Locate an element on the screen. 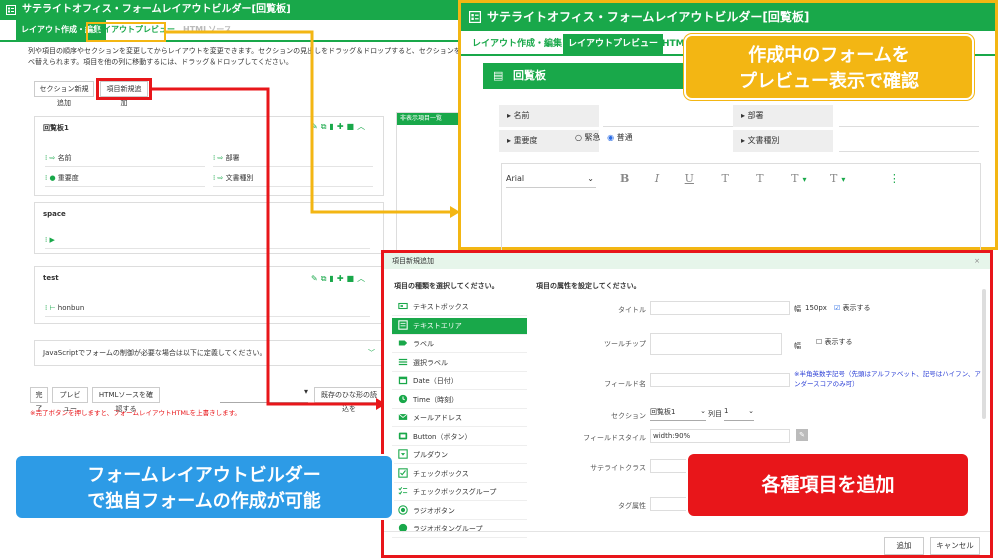 The image size is (1000, 560). form-title: 回覧板 is located at coordinates (529, 75).